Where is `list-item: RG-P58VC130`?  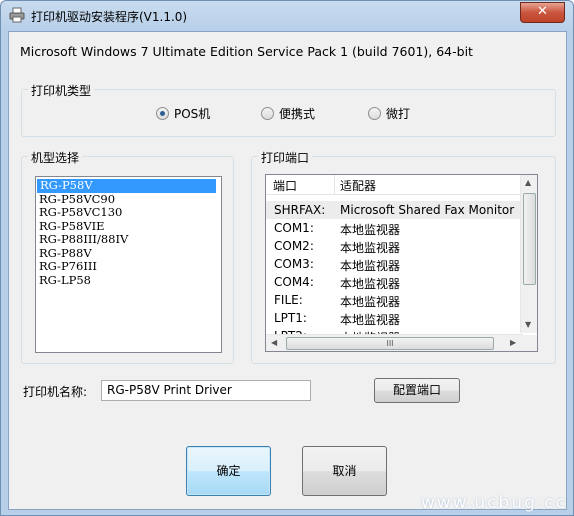 list-item: RG-P58VC130 is located at coordinates (128, 212).